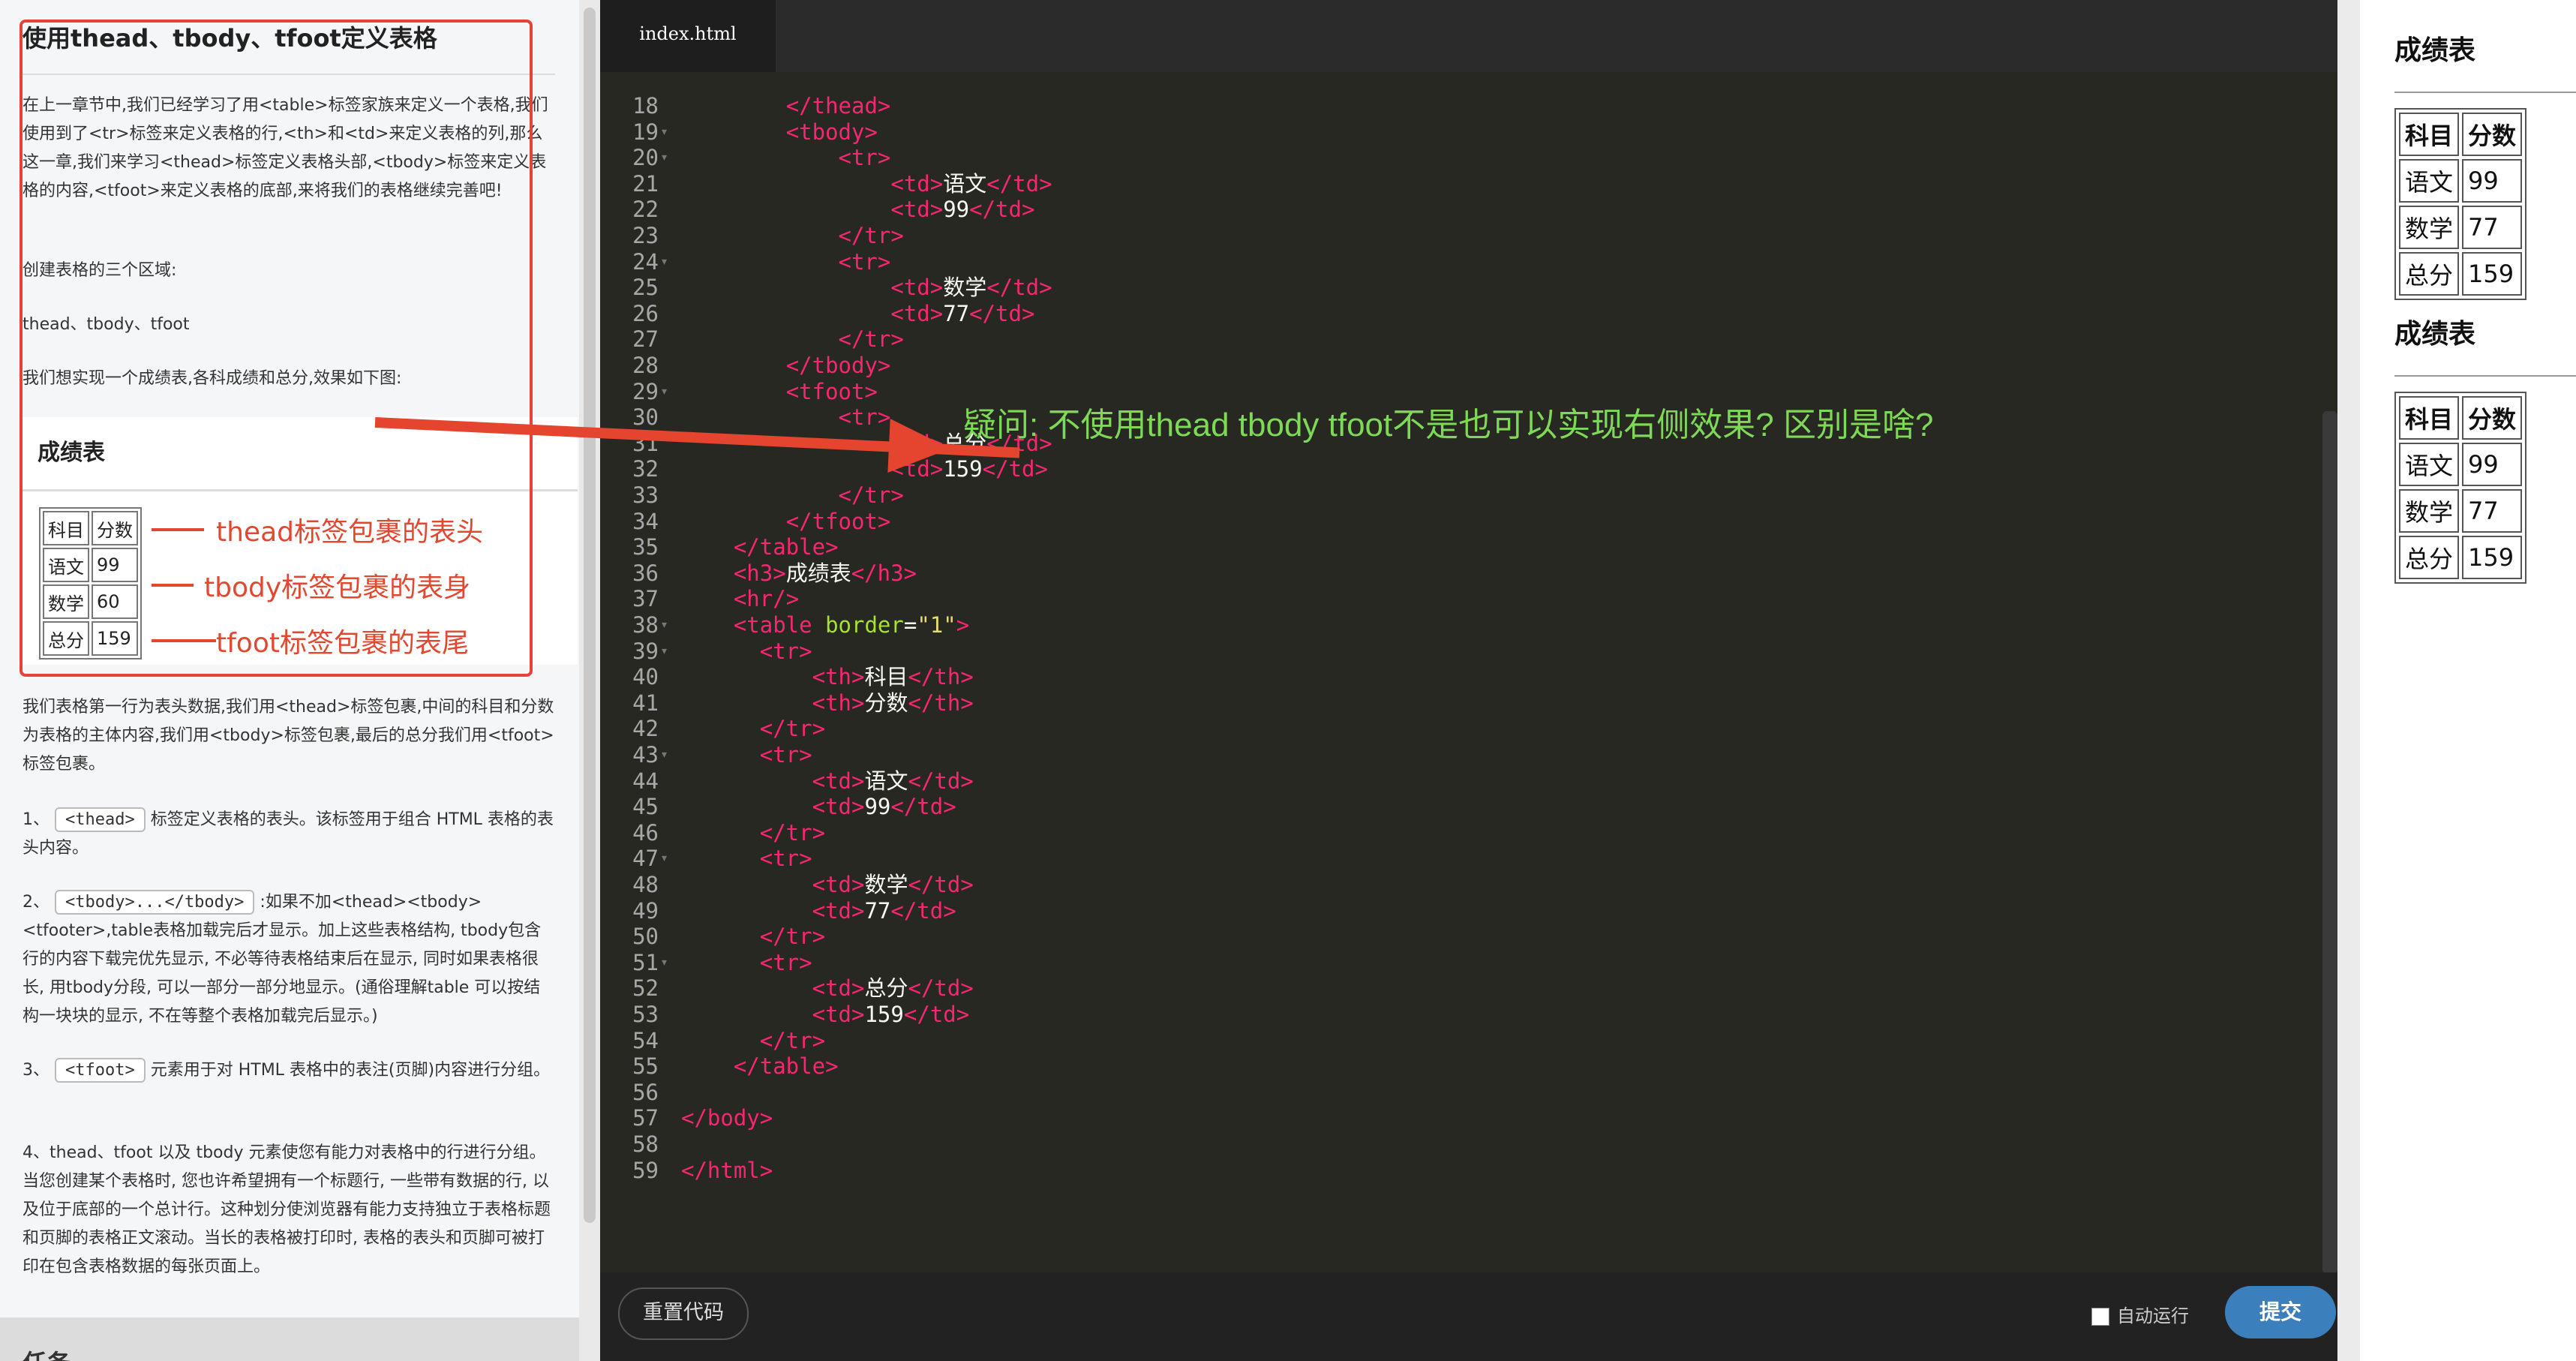 The height and width of the screenshot is (1361, 2576). I want to click on preview-scrollbar, so click(2348, 680).